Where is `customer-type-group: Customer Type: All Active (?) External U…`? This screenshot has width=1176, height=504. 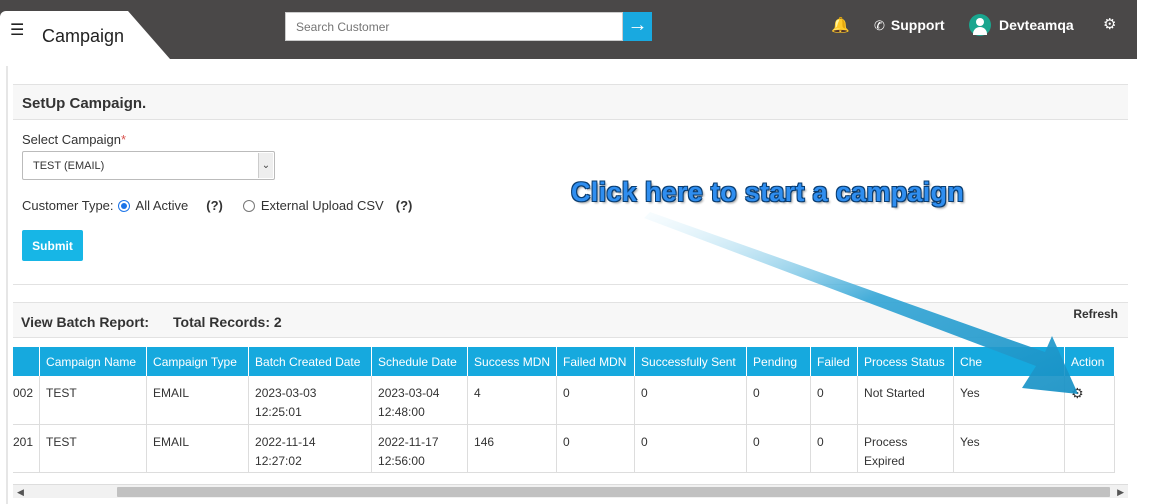
customer-type-group: Customer Type: All Active (?) External U… is located at coordinates (225, 205).